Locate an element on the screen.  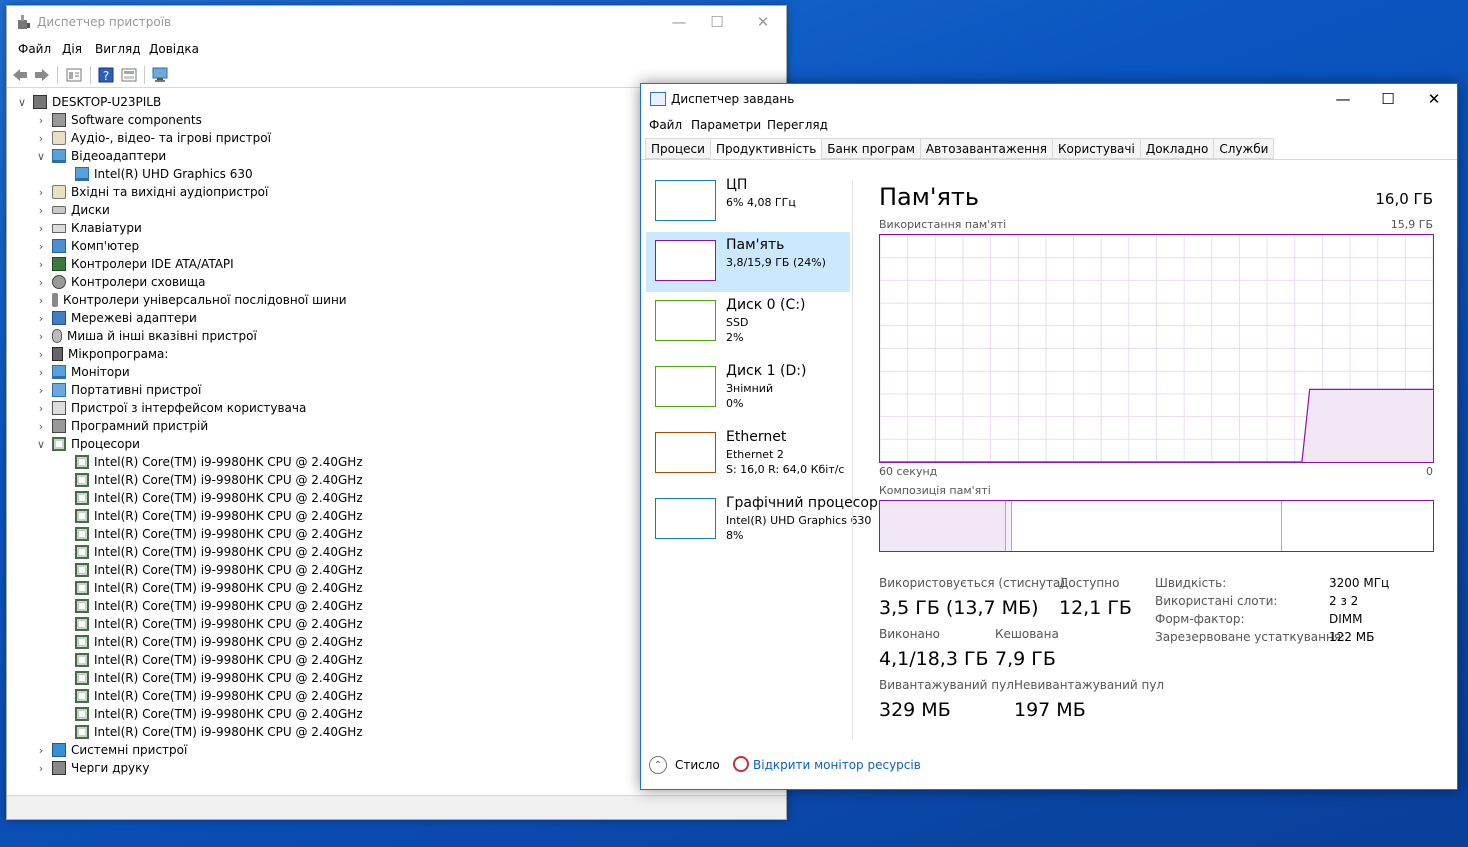
properties-icon is located at coordinates (74, 75).